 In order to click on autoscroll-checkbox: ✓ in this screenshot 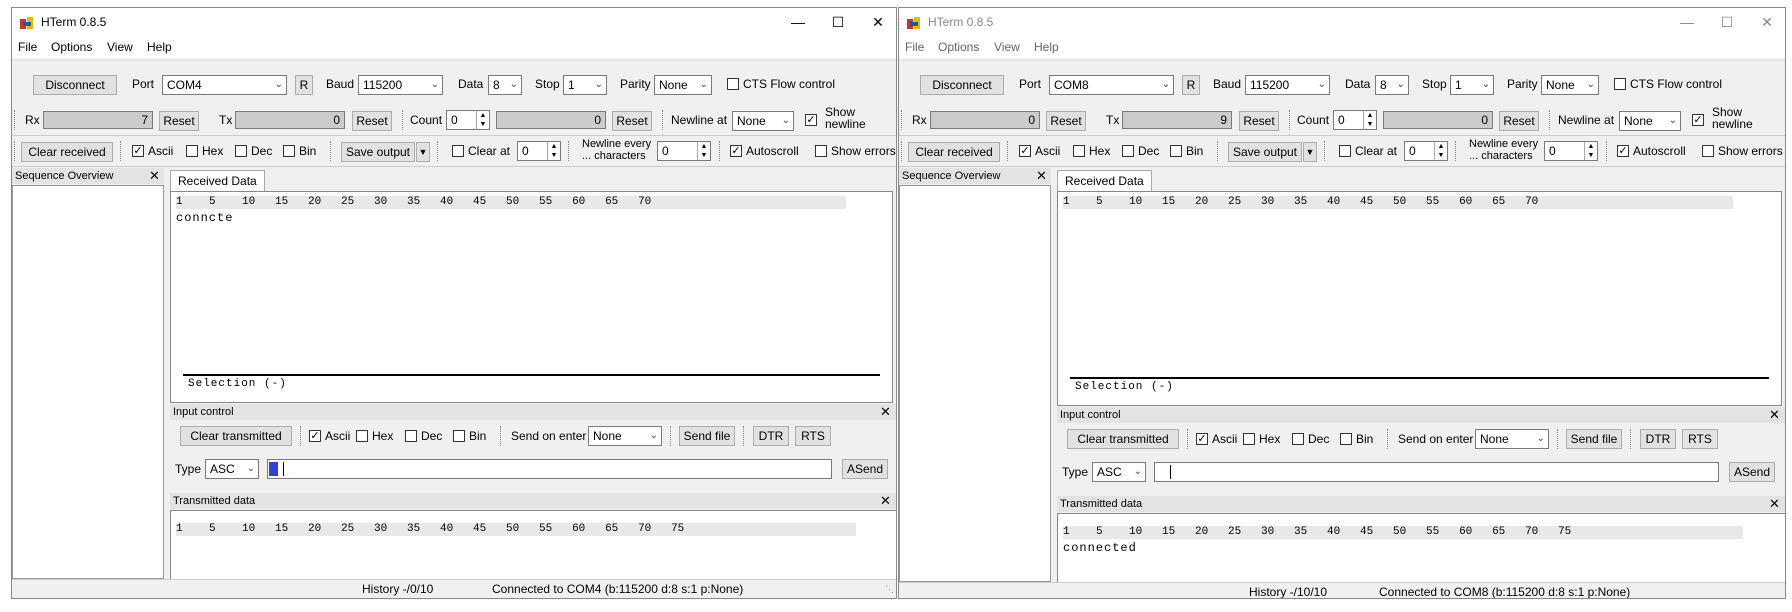, I will do `click(1623, 151)`.